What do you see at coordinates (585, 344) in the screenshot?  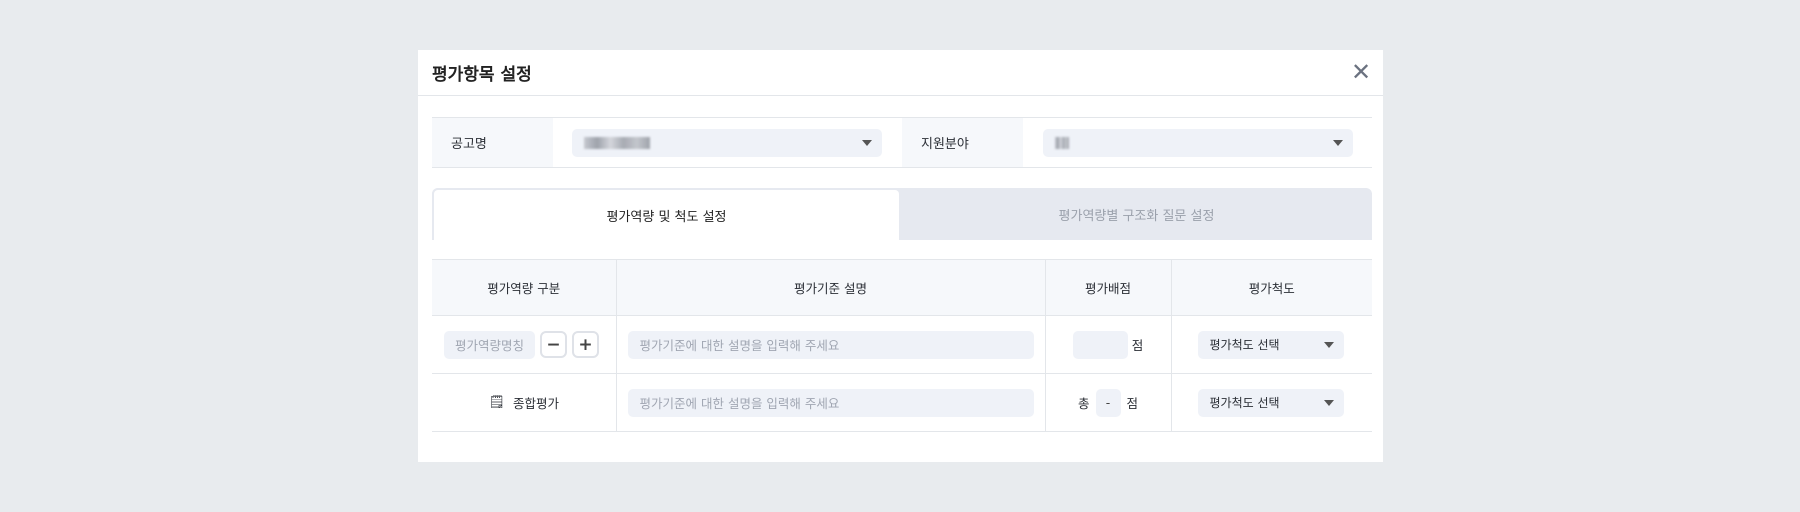 I see `add-row-button: +` at bounding box center [585, 344].